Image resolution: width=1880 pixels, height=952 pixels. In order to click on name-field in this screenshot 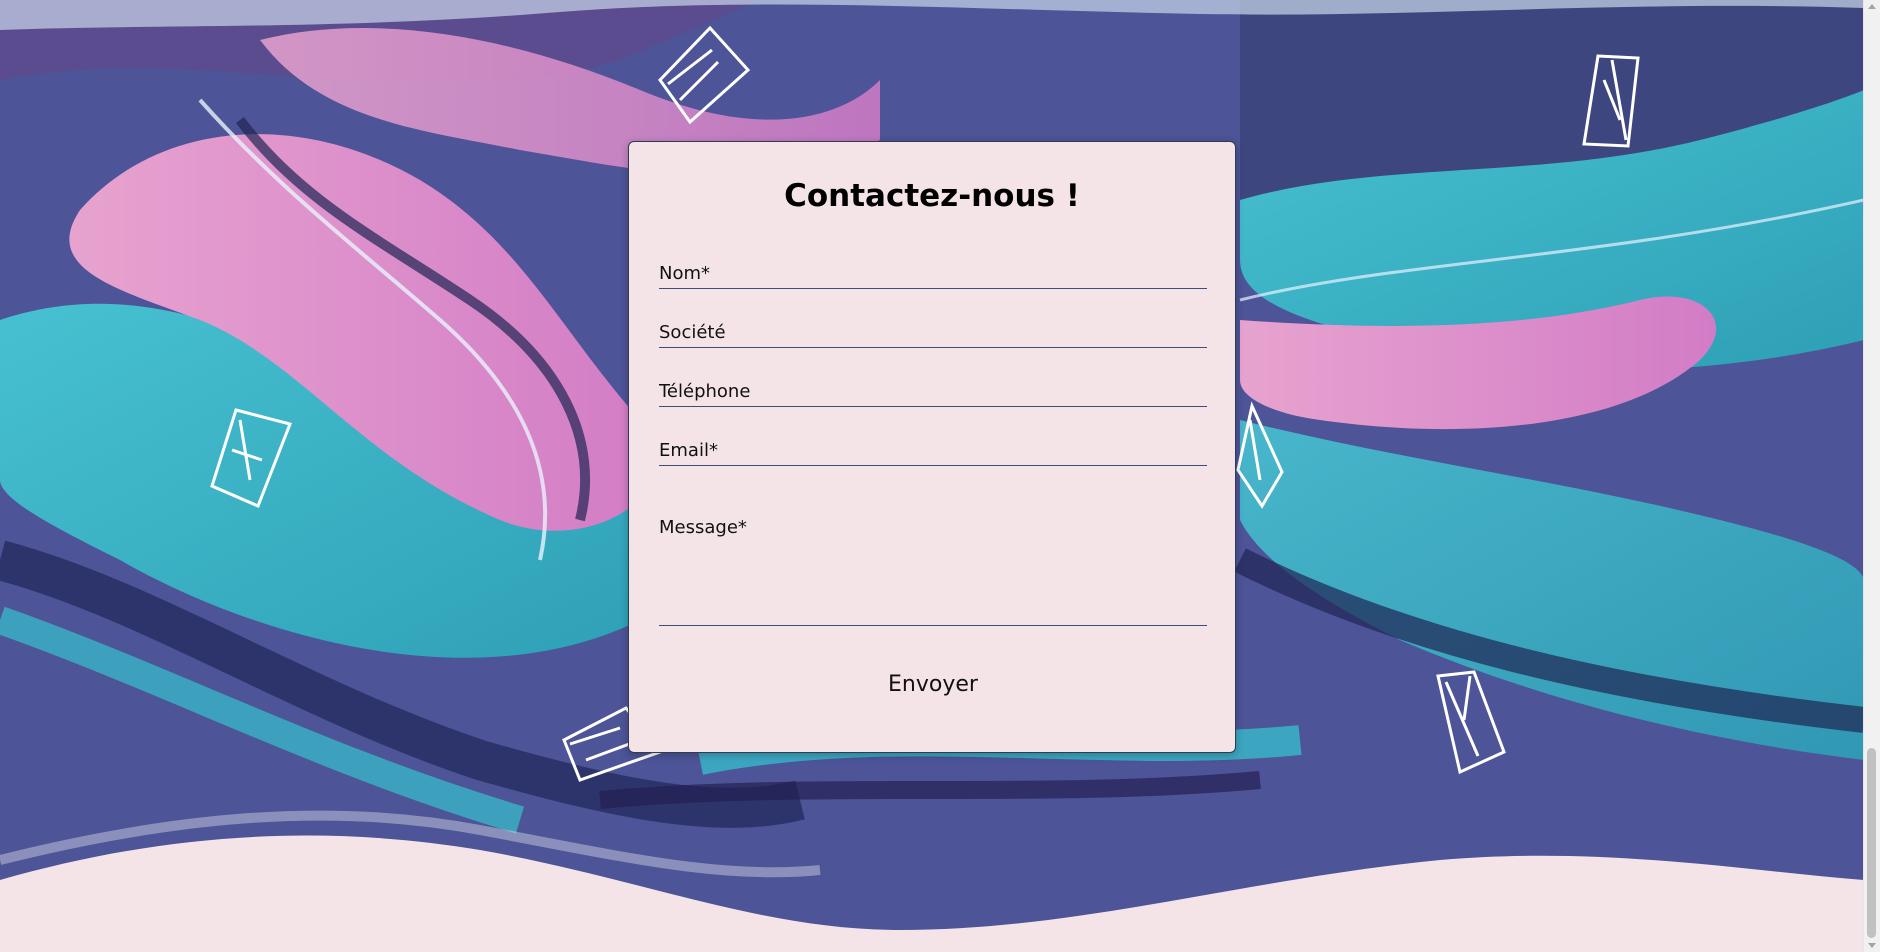, I will do `click(933, 274)`.